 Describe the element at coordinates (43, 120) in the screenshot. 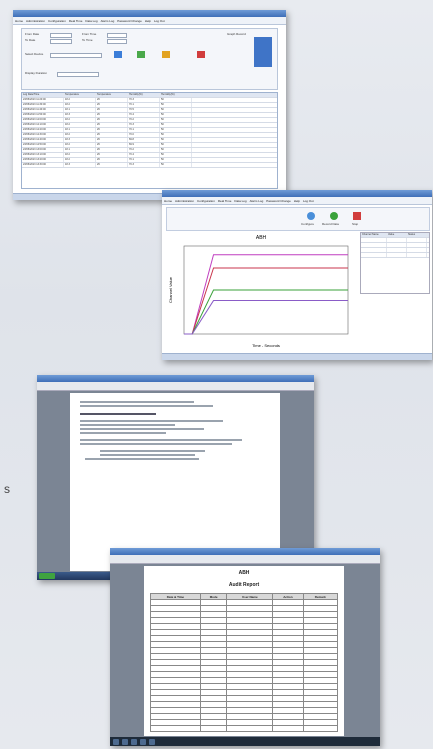

I see `table-cell: 23/06/2013 12:00:00` at that location.